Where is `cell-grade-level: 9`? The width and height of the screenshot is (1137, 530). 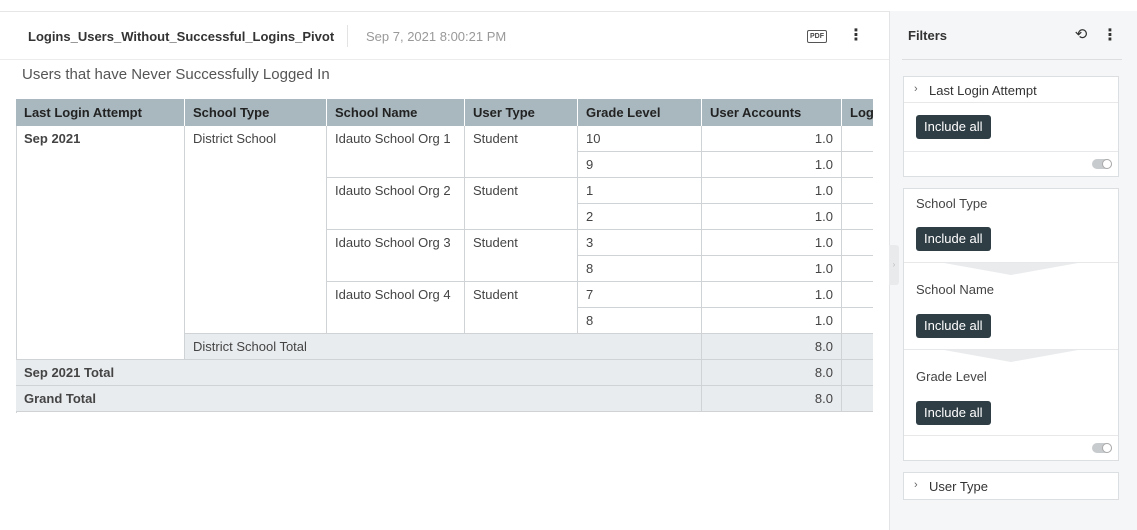
cell-grade-level: 9 is located at coordinates (640, 165).